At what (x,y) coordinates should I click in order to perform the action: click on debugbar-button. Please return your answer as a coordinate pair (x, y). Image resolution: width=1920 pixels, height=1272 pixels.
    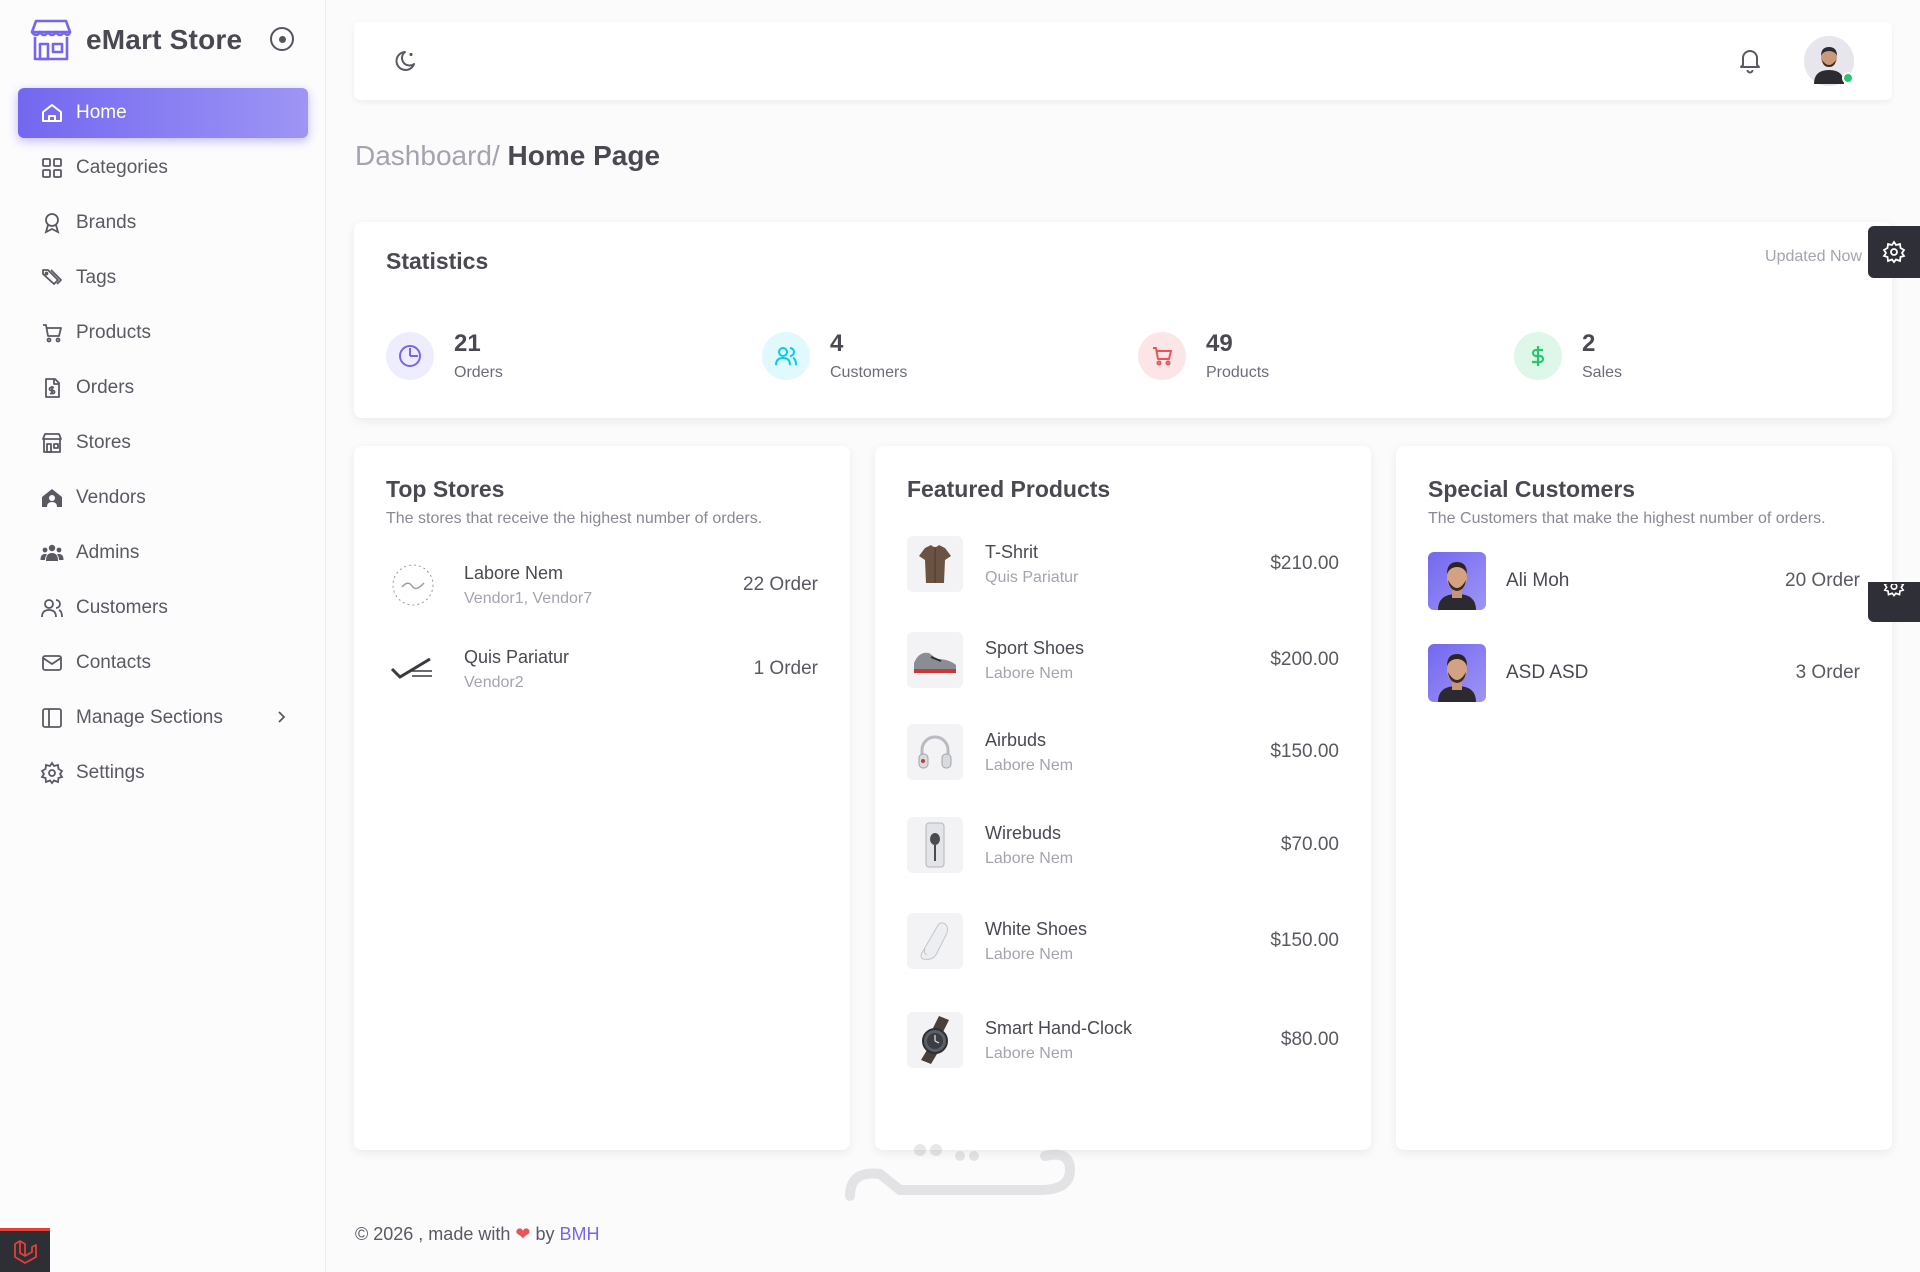
    Looking at the image, I should click on (25, 1250).